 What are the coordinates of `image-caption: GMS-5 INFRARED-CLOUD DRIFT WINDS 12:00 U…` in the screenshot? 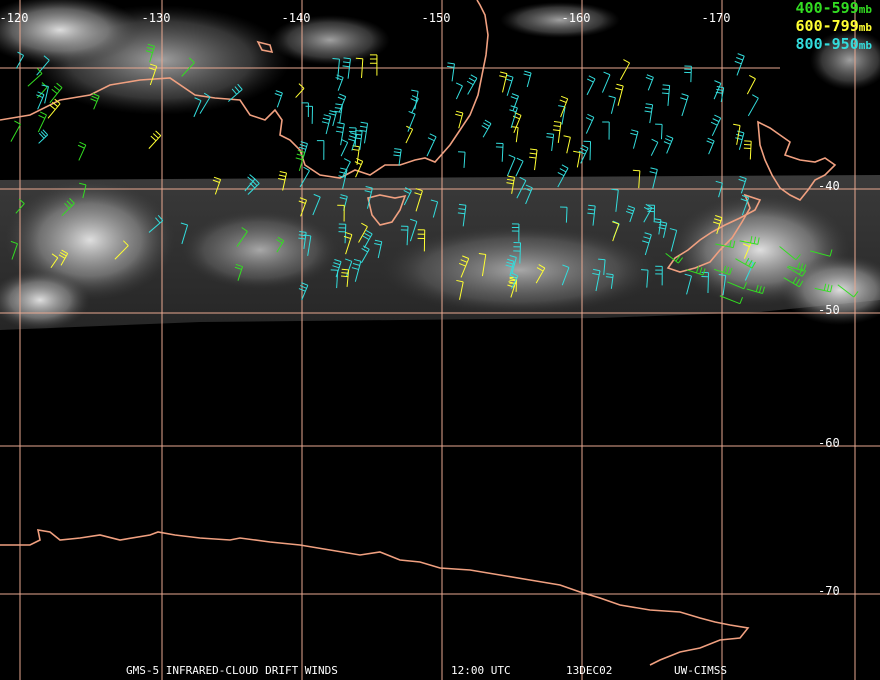 It's located at (440, 671).